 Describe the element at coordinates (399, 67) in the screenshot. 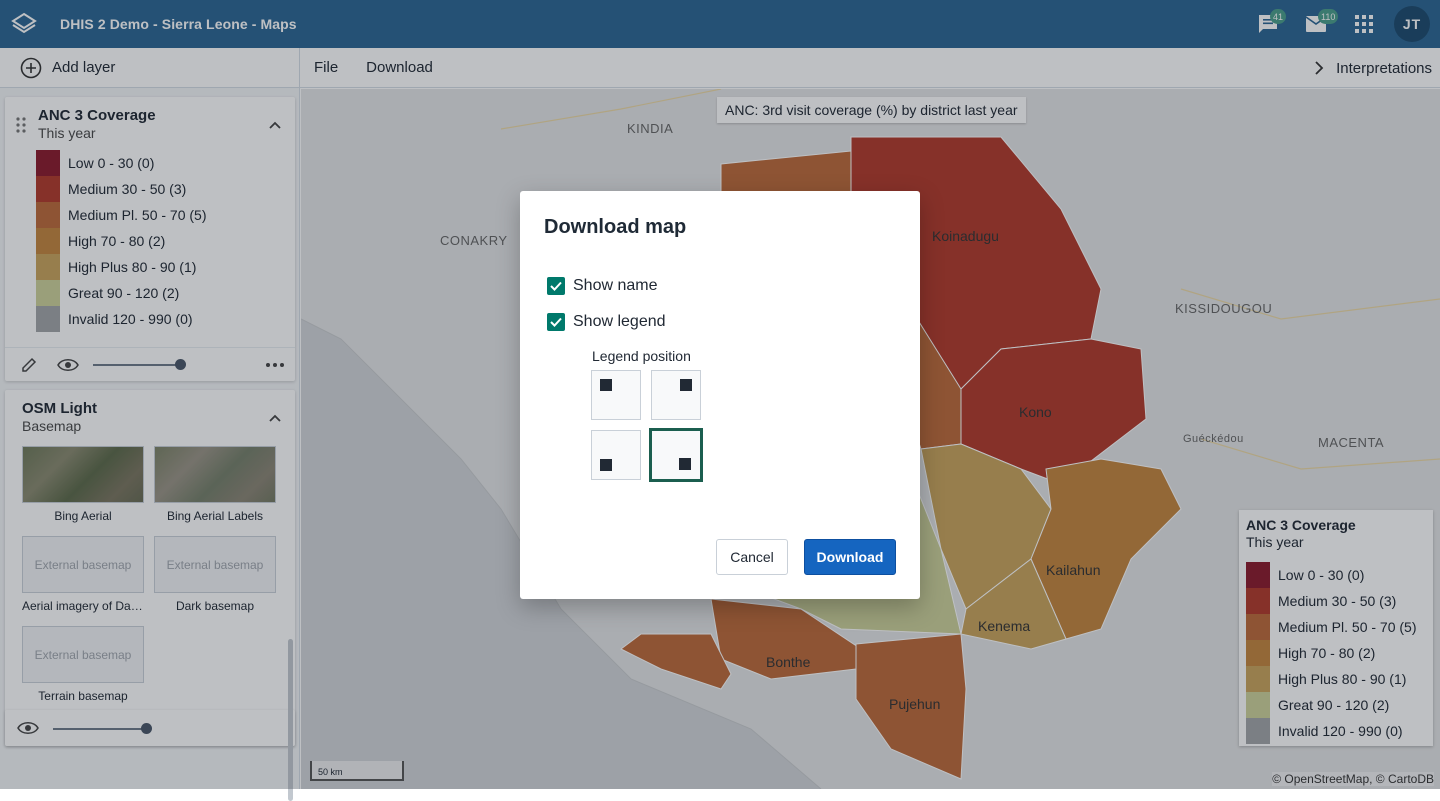

I see `download-menu: Download` at that location.